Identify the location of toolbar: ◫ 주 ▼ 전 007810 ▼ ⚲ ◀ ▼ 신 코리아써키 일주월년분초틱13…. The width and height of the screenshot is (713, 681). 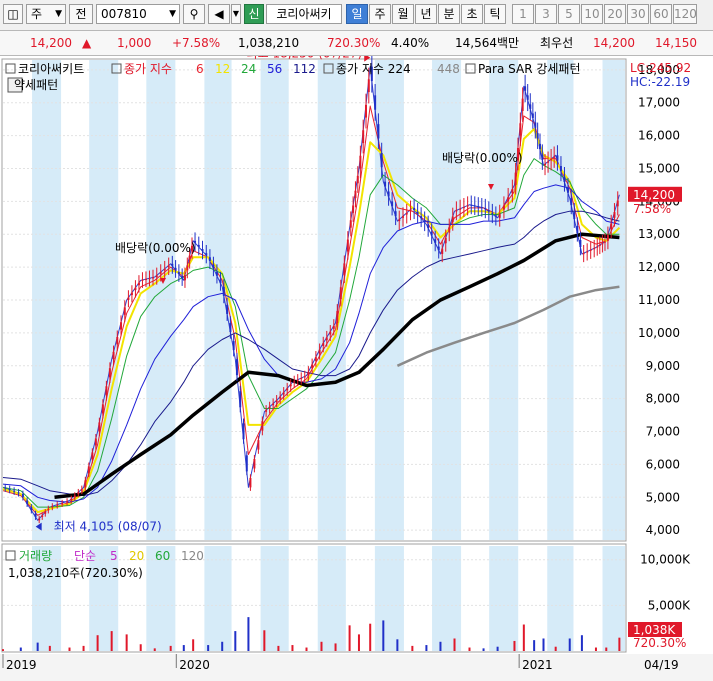
(356, 15).